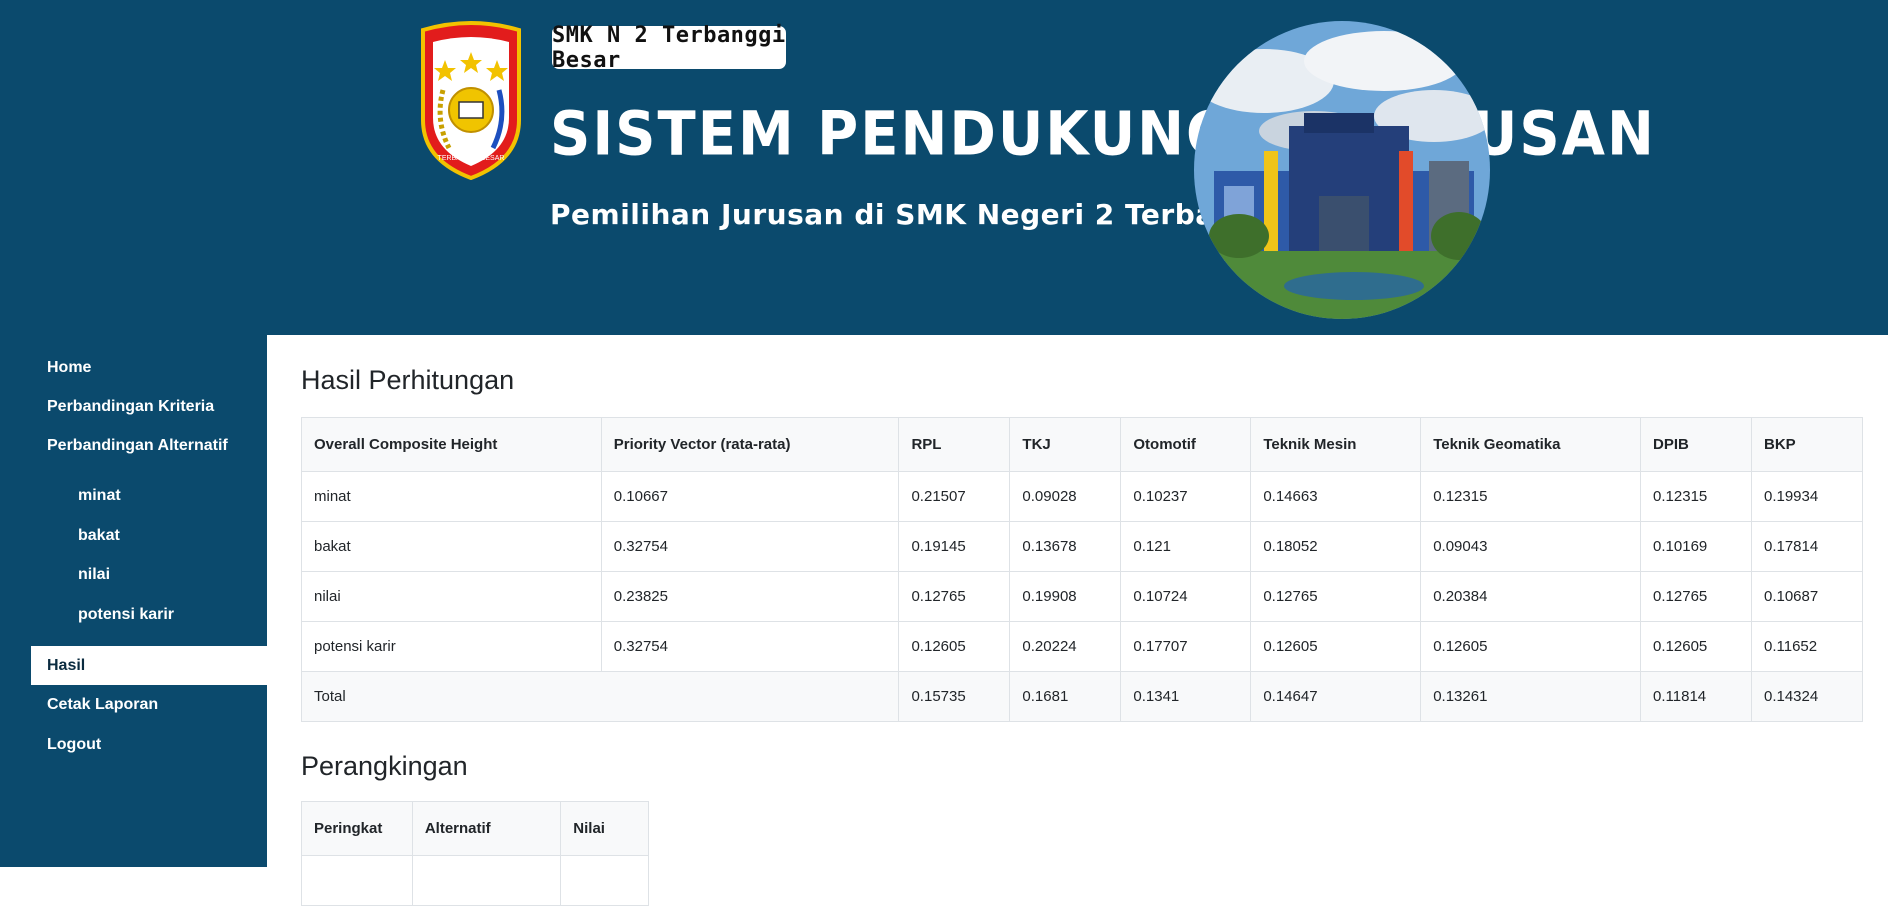  What do you see at coordinates (1186, 596) in the screenshot?
I see `table-cell: 0.10724` at bounding box center [1186, 596].